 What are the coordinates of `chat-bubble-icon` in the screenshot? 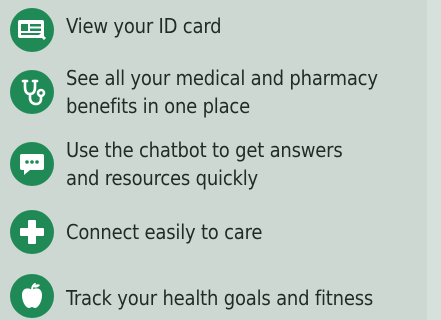 It's located at (32, 164).